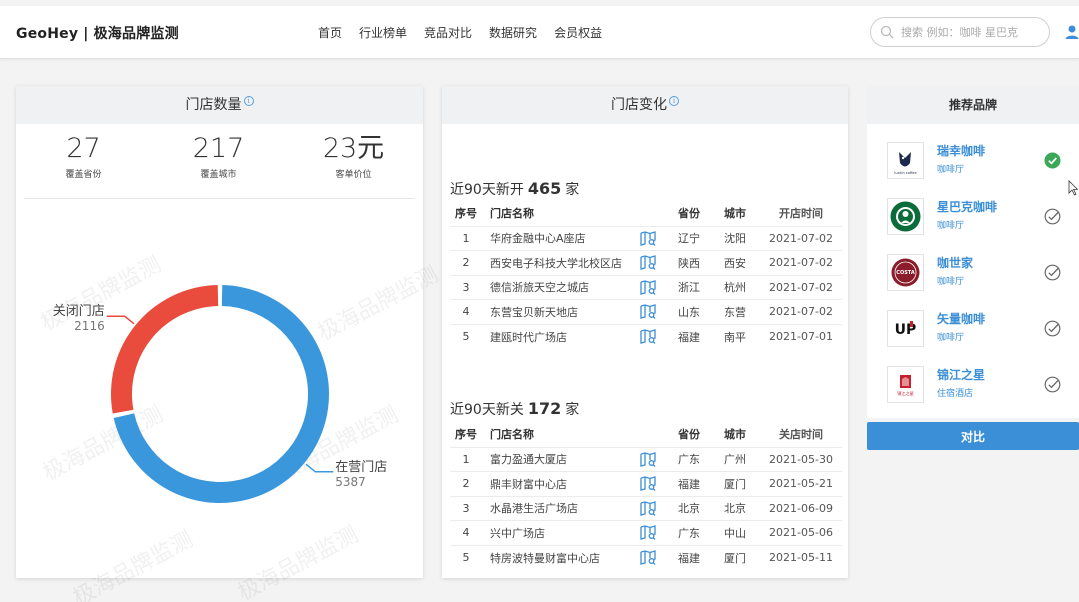 The width and height of the screenshot is (1079, 602). Describe the element at coordinates (801, 532) in the screenshot. I see `date: 2021-05-06` at that location.